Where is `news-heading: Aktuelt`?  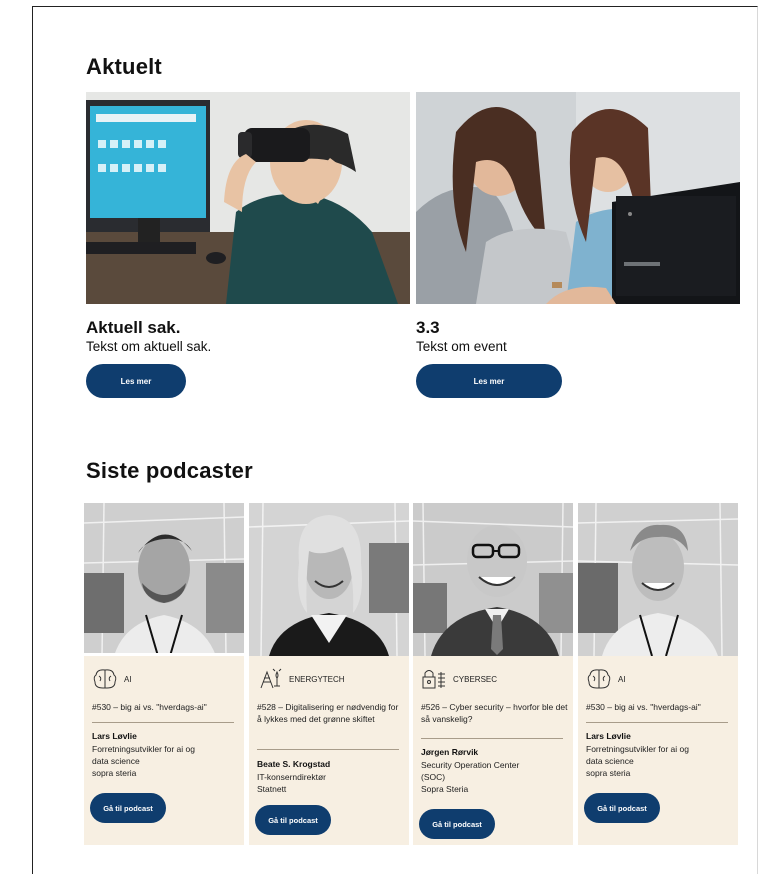
news-heading: Aktuelt is located at coordinates (124, 66).